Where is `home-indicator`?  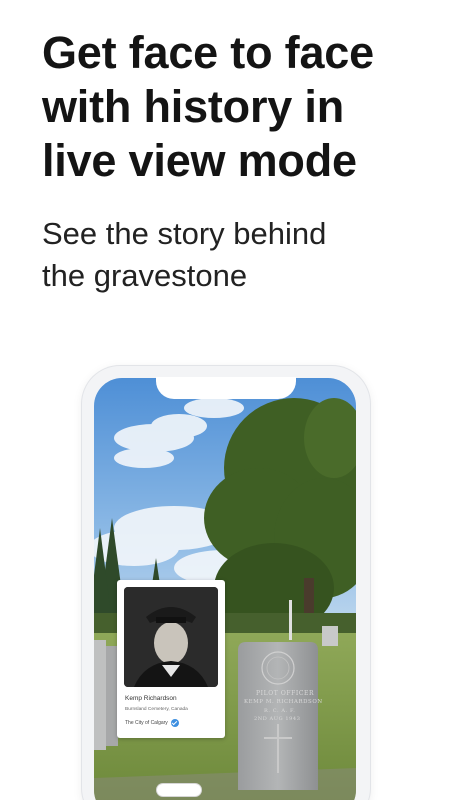
home-indicator is located at coordinates (179, 790).